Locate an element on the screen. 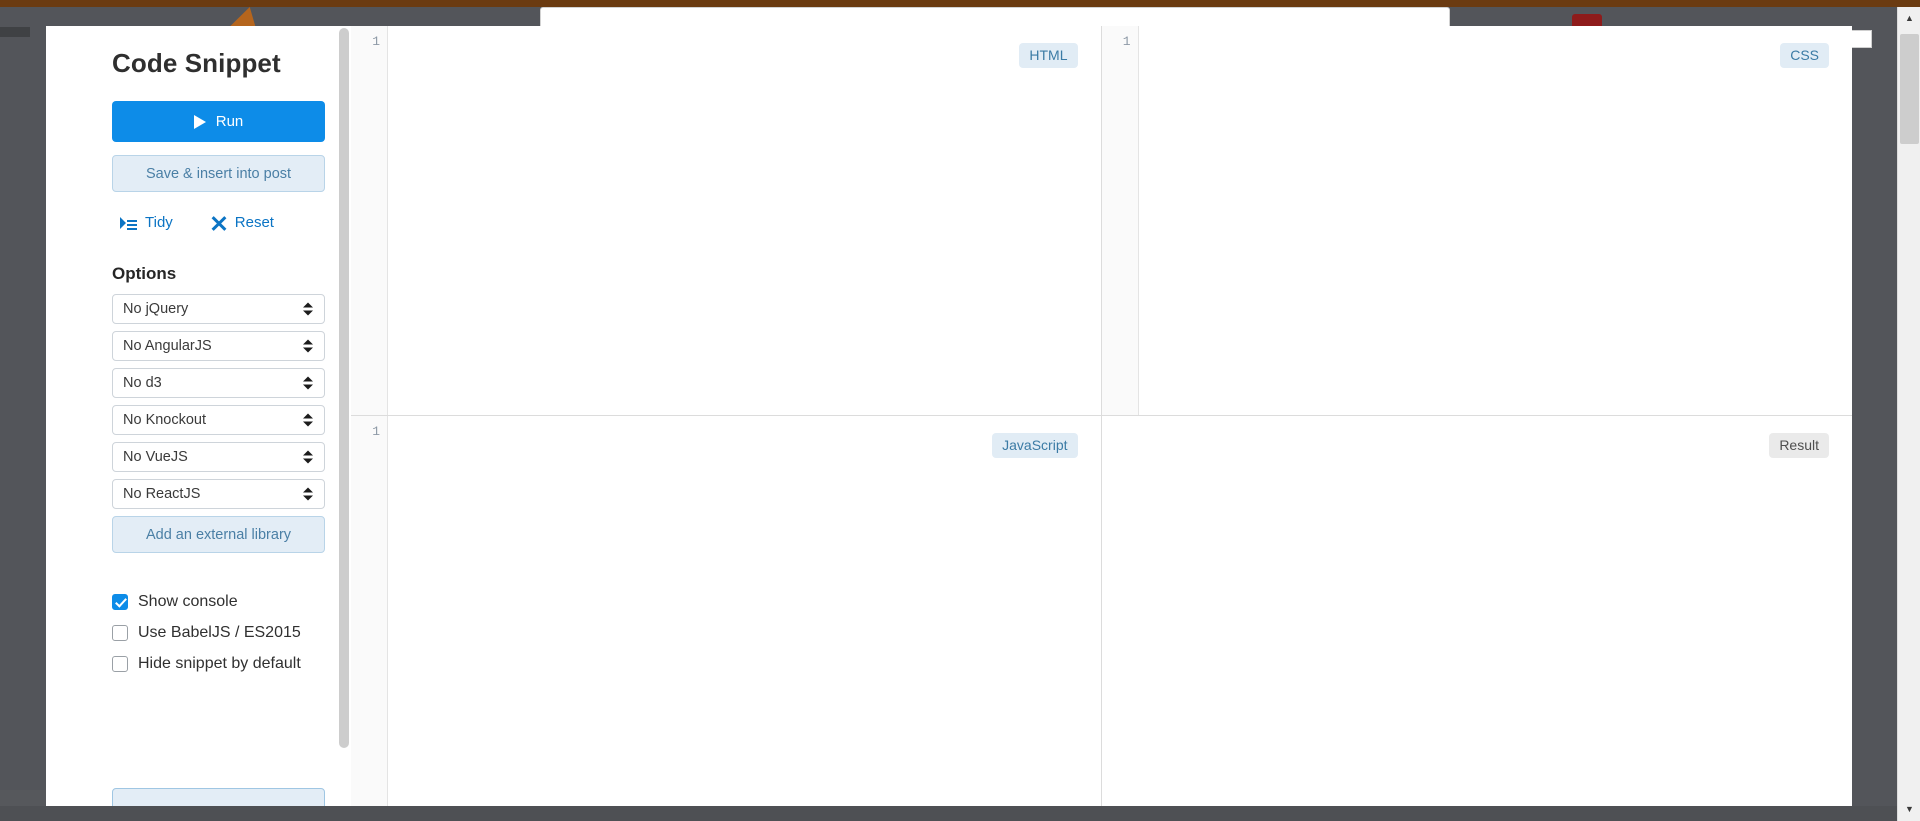 Image resolution: width=1920 pixels, height=821 pixels. javascript-editor-gutter: 1 is located at coordinates (369, 611).